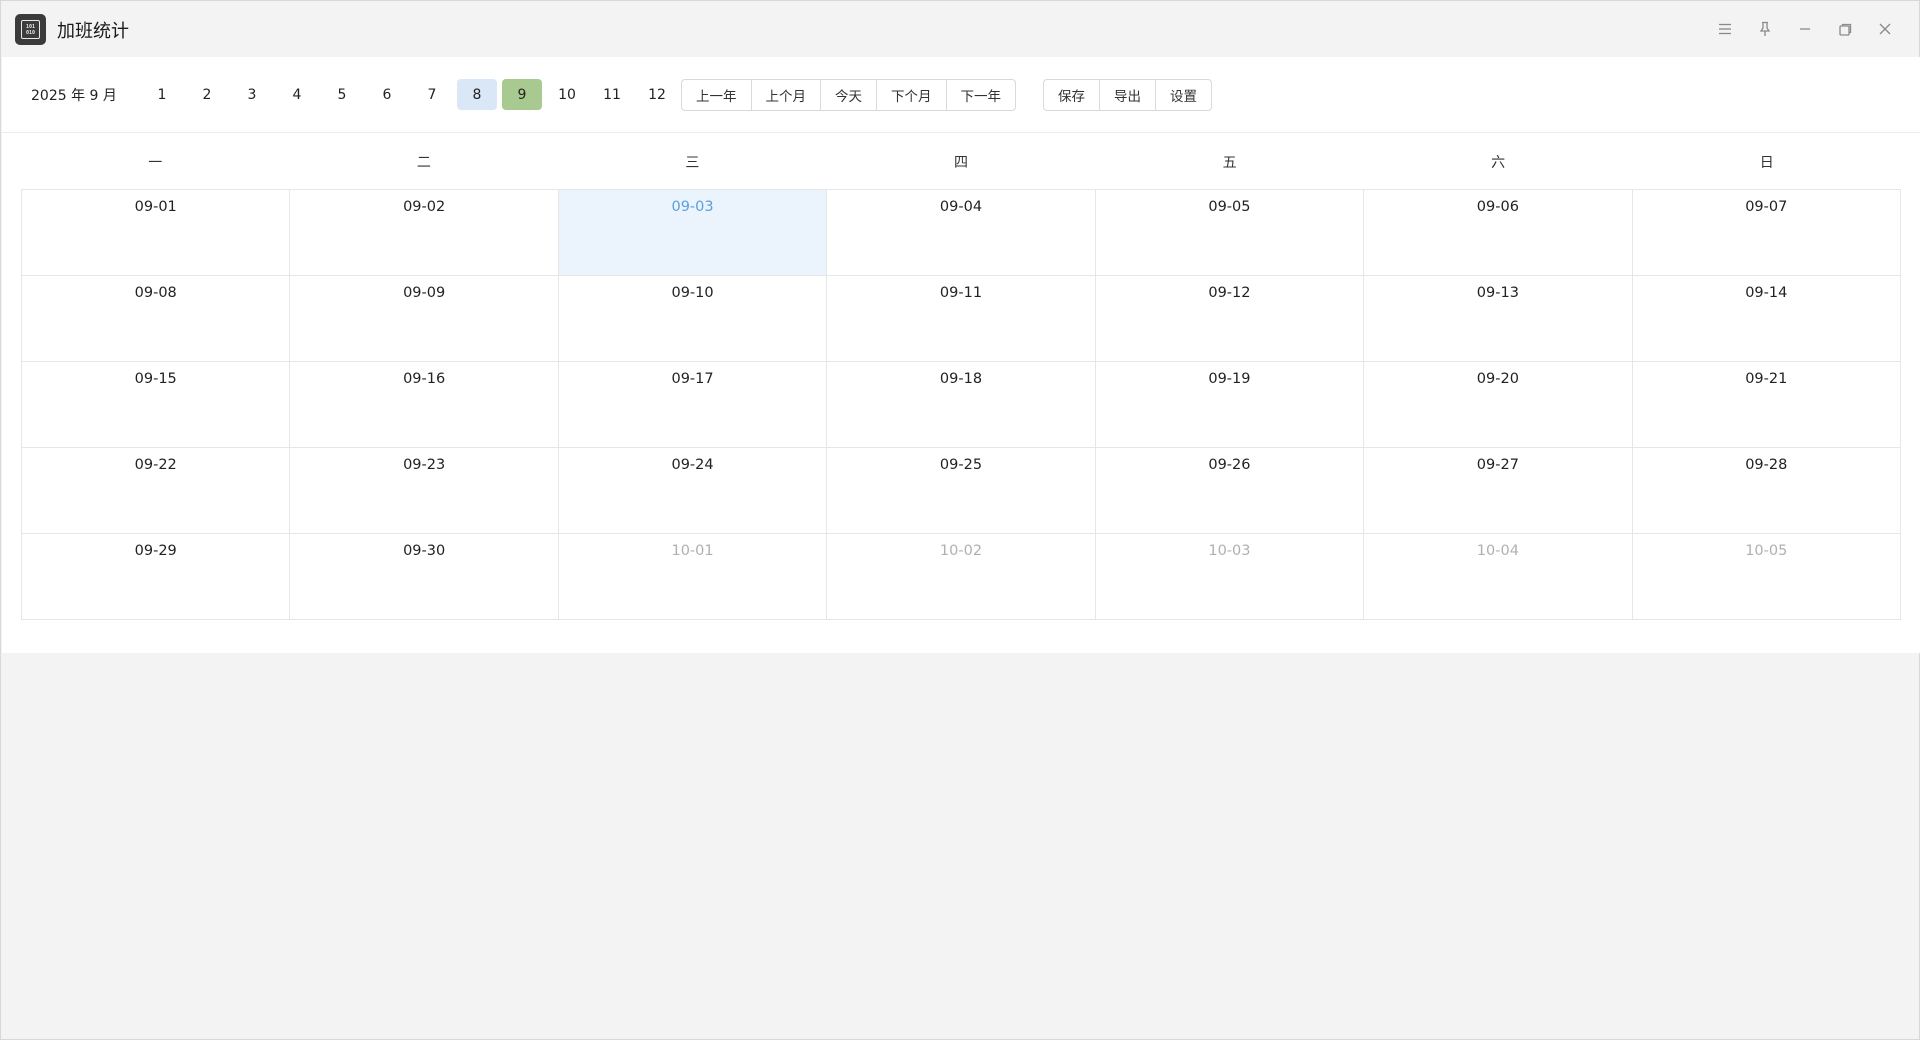  What do you see at coordinates (1229, 162) in the screenshot?
I see `weekday-label: 五` at bounding box center [1229, 162].